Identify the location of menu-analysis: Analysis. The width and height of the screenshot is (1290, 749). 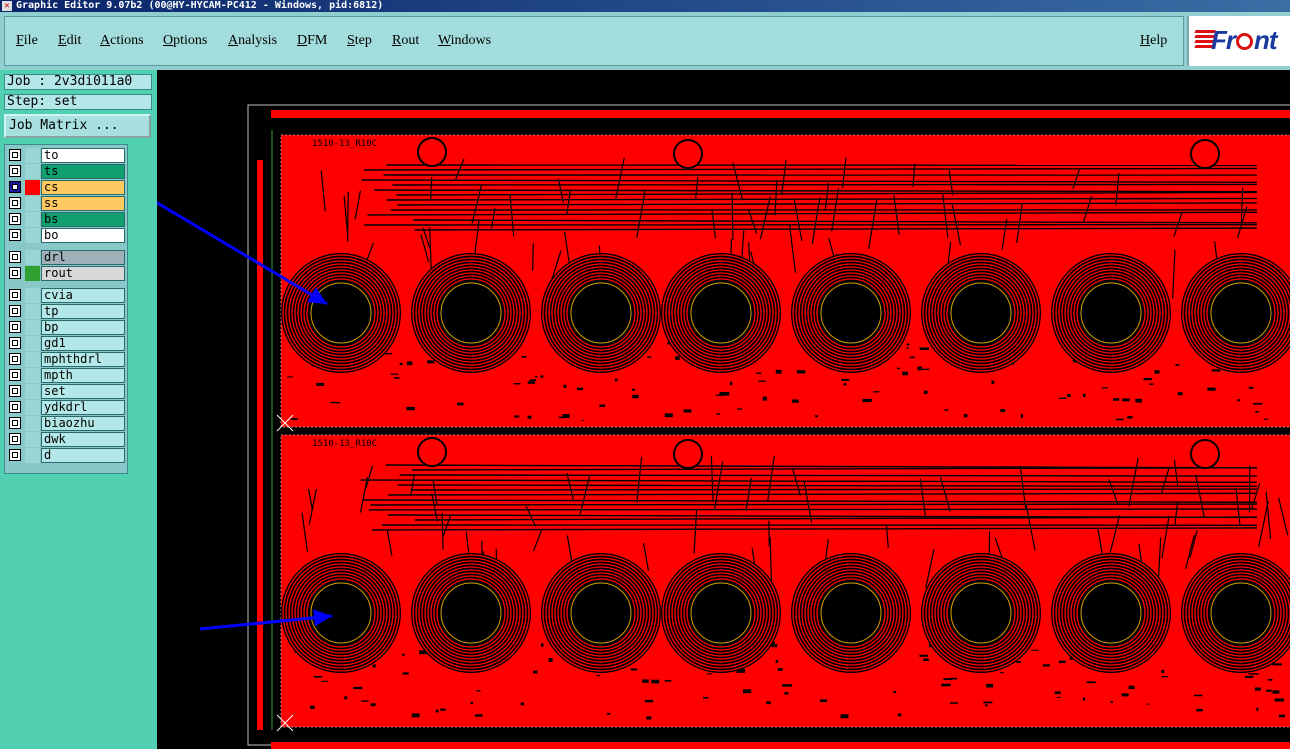
(252, 41).